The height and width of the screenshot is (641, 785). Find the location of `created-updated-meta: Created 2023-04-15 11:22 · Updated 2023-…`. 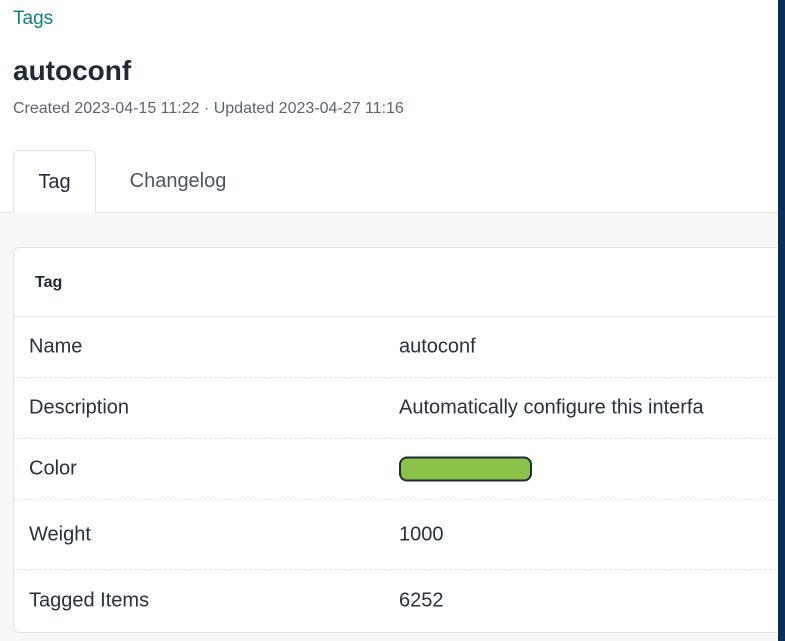

created-updated-meta: Created 2023-04-15 11:22 · Updated 2023-… is located at coordinates (208, 108).